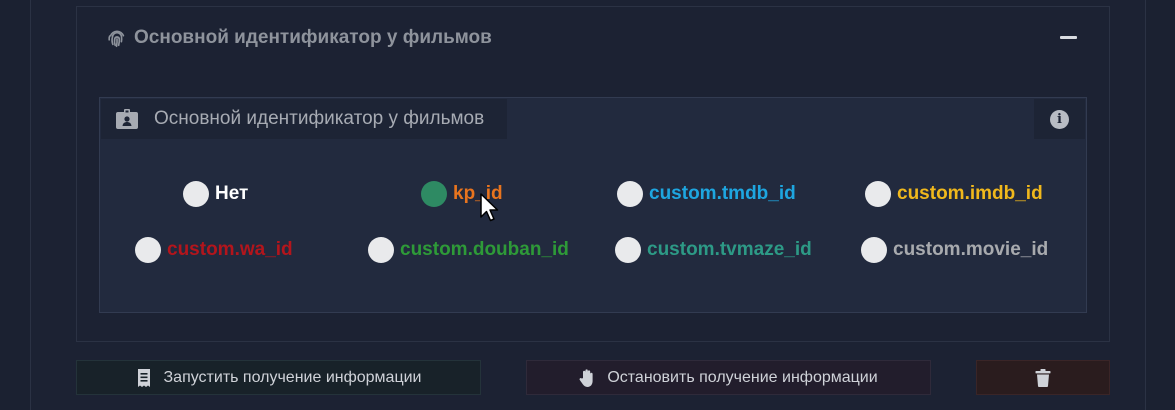  Describe the element at coordinates (971, 249) in the screenshot. I see `radio-label: custom.movie_id` at that location.